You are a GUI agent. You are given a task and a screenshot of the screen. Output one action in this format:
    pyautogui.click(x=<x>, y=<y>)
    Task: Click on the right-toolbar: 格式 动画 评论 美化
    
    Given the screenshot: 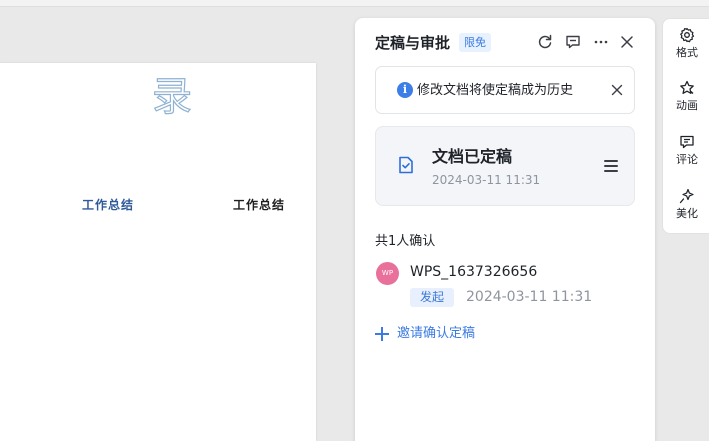 What is the action you would take?
    pyautogui.click(x=685, y=126)
    